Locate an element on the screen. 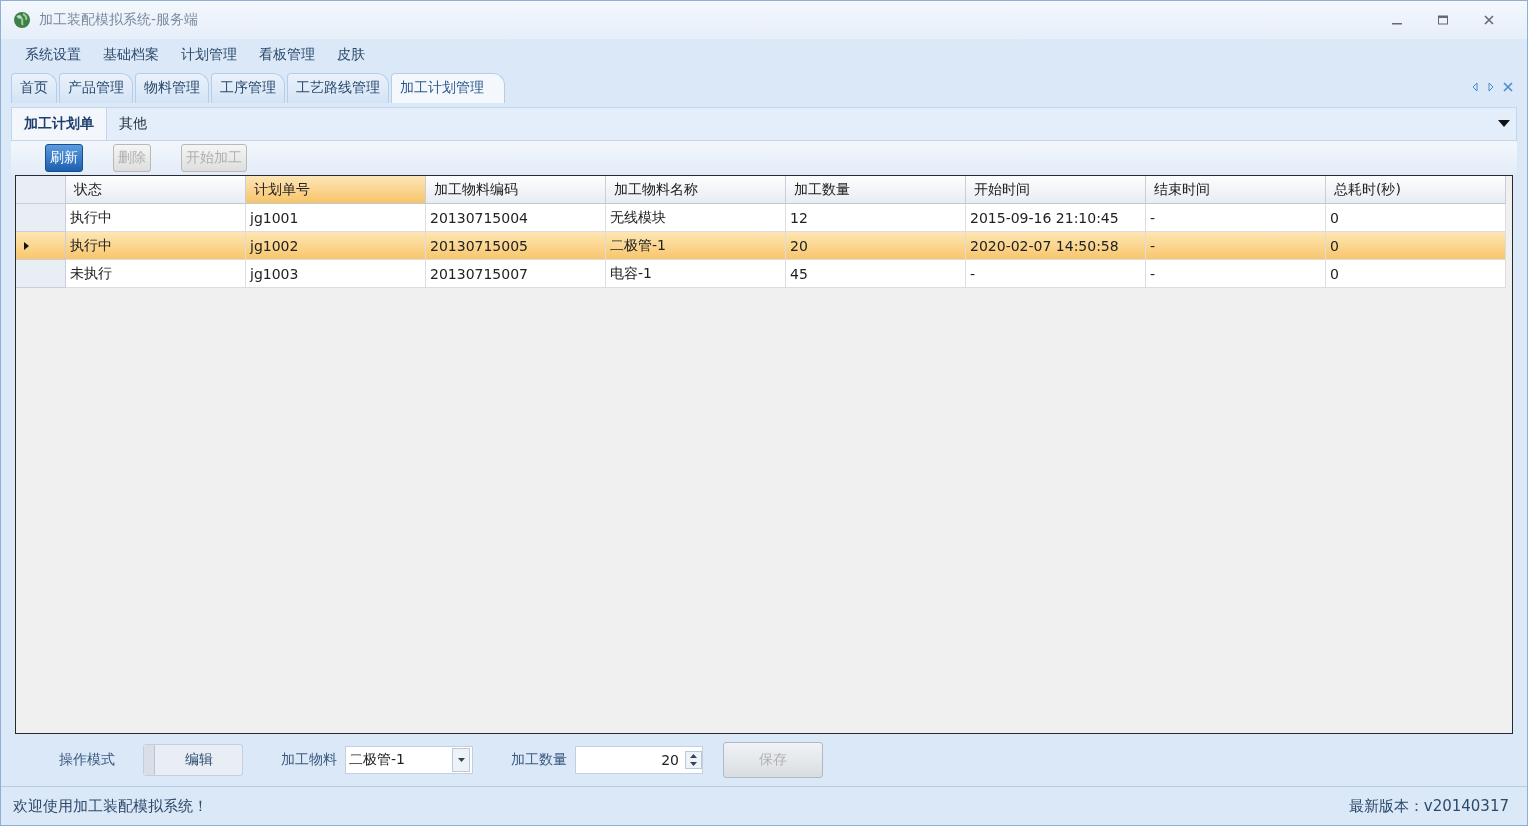 The image size is (1528, 826). scroll-right-icon is located at coordinates (1491, 87).